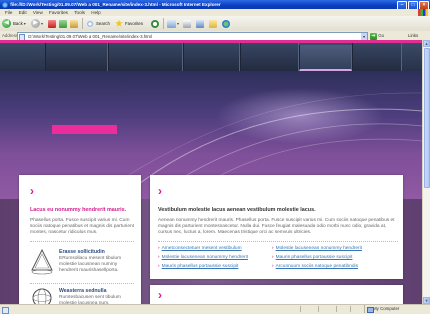 The image size is (430, 314). I want to click on links-label: Links, so click(413, 35).